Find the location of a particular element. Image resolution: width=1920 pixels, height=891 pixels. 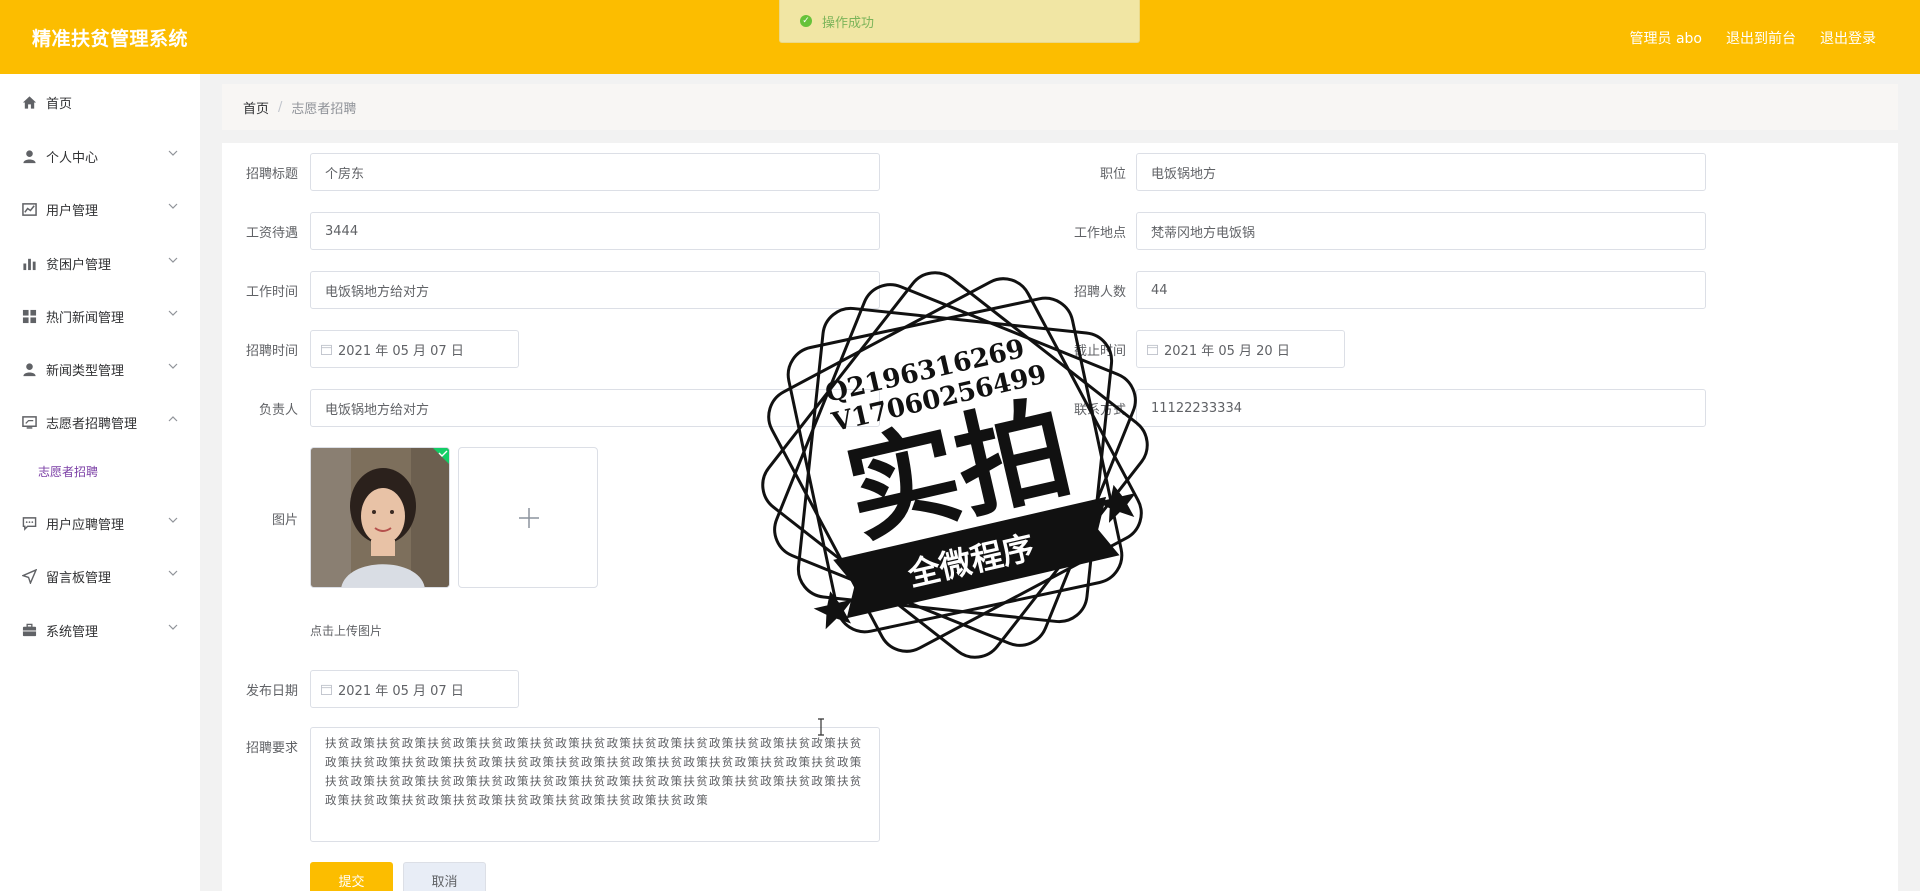

chevron-up-icon is located at coordinates (173, 419).